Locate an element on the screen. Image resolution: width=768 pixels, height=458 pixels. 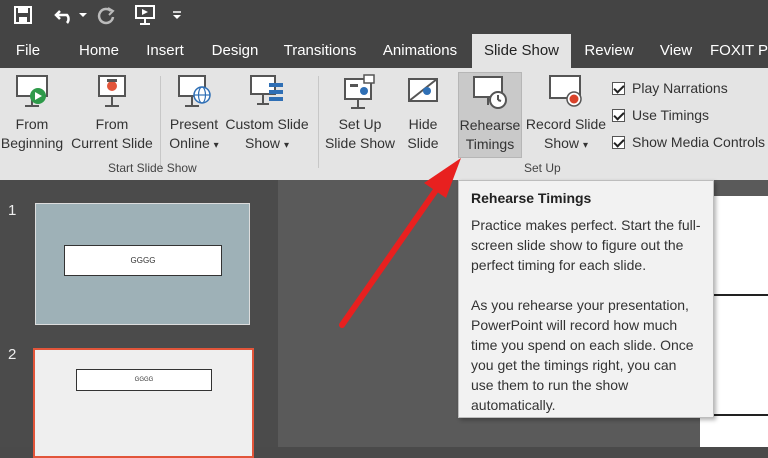
annotation-arrow-icon is located at coordinates (400, 243).